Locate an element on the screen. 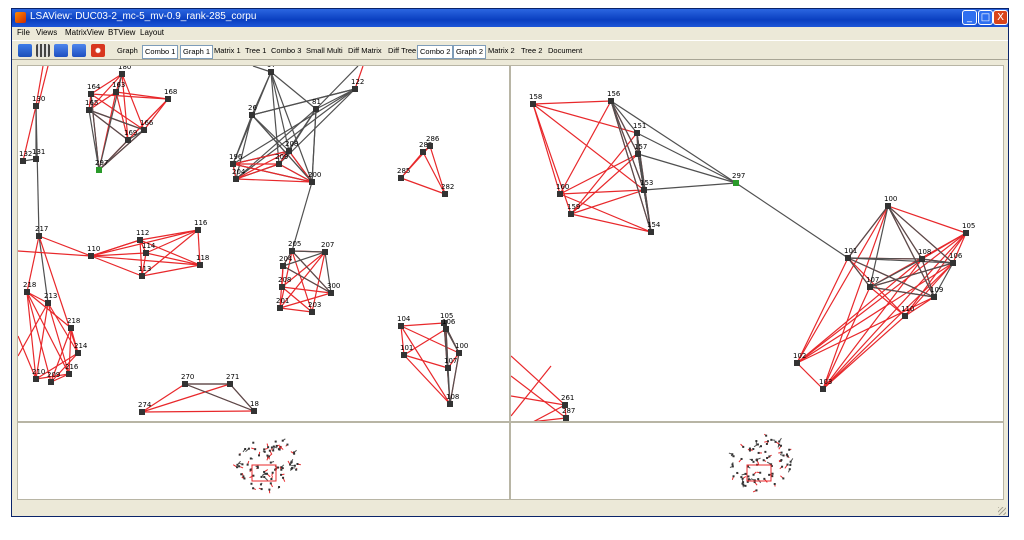  save-as-icon is located at coordinates (79, 50).